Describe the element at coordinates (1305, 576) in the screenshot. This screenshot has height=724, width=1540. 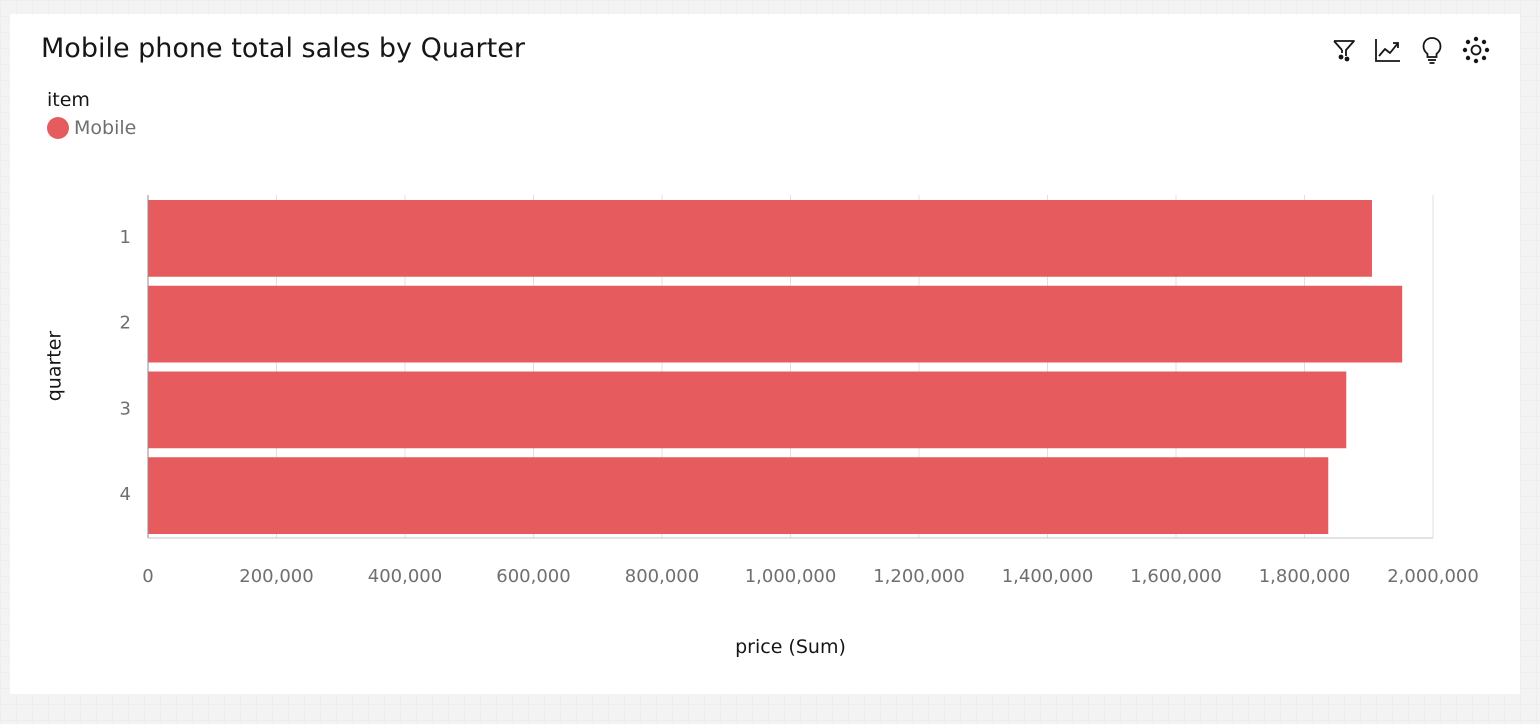
I see `x-tick-label: 1,800,000` at that location.